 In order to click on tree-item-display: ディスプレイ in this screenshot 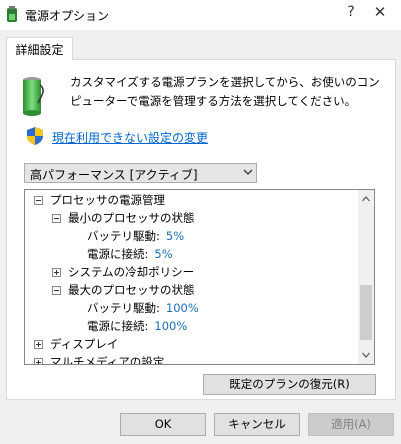, I will do `click(76, 344)`.